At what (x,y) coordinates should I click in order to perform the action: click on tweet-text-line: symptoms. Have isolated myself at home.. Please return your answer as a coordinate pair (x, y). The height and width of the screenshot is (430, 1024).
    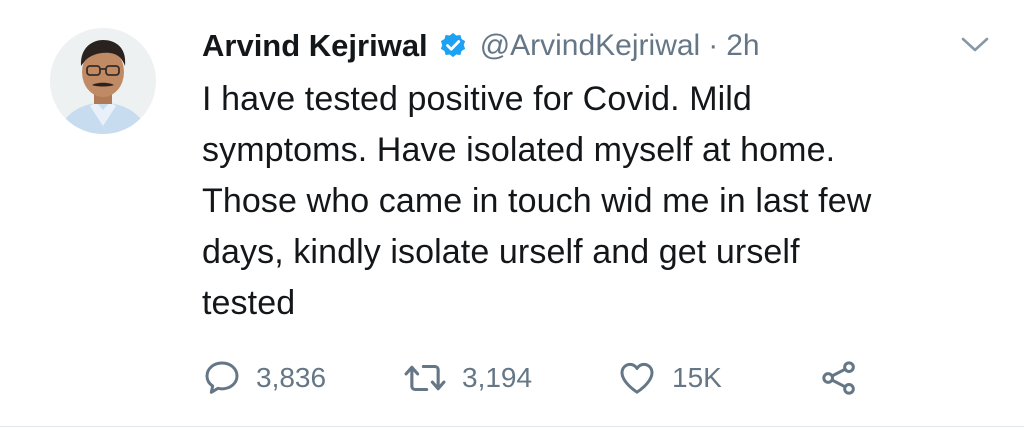
    Looking at the image, I should click on (519, 150).